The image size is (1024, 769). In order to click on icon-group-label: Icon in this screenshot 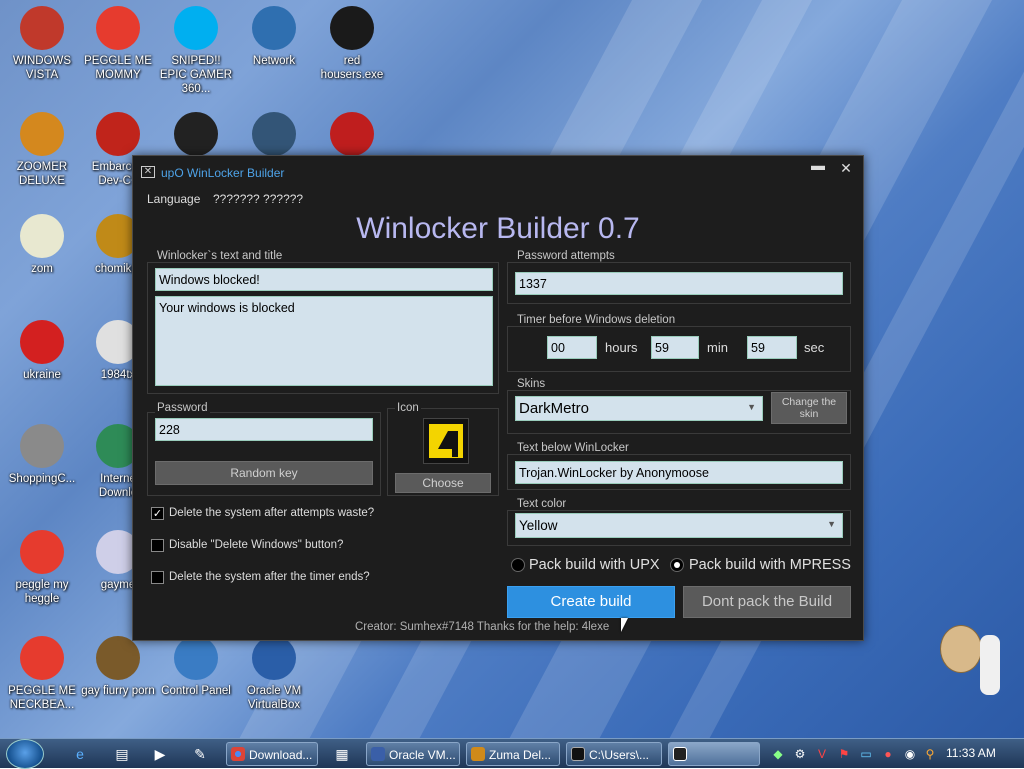, I will do `click(408, 408)`.